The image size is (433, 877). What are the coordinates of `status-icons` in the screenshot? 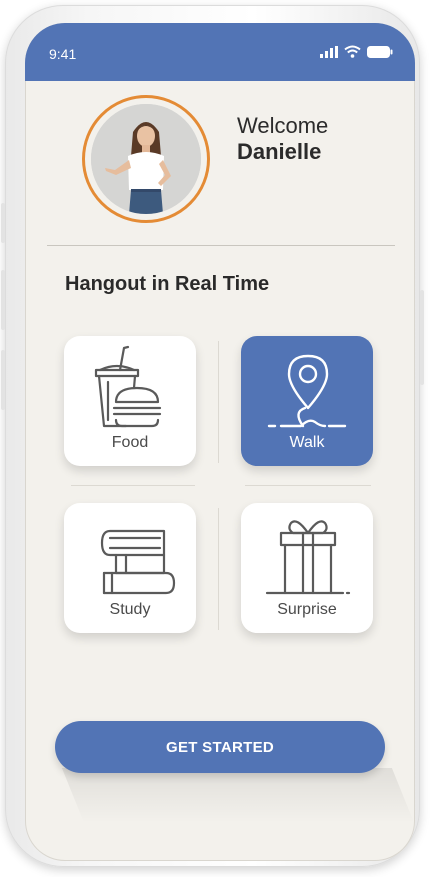 It's located at (356, 51).